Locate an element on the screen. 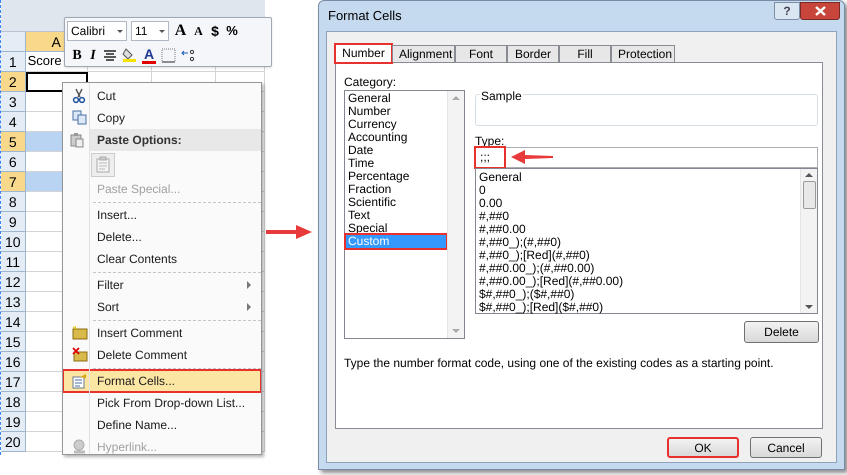 Image resolution: width=847 pixels, height=475 pixels. row-header: 1 is located at coordinates (13, 62).